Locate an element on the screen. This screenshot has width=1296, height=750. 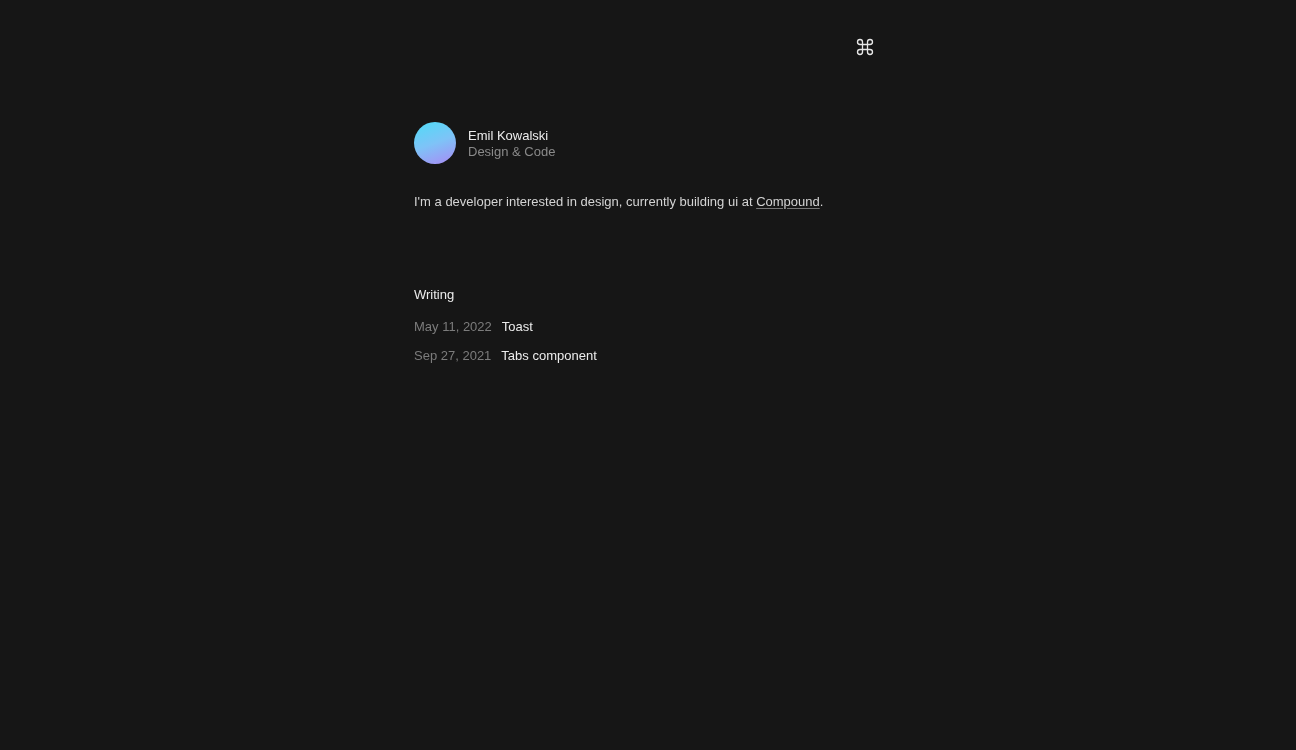
post-link: Toast is located at coordinates (517, 326).